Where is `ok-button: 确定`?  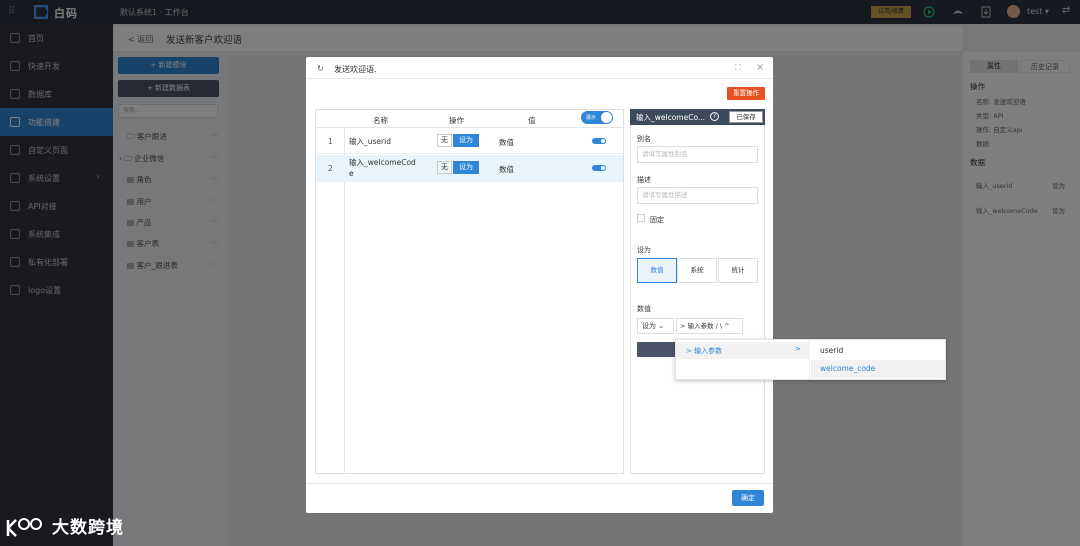
ok-button: 确定 is located at coordinates (748, 498).